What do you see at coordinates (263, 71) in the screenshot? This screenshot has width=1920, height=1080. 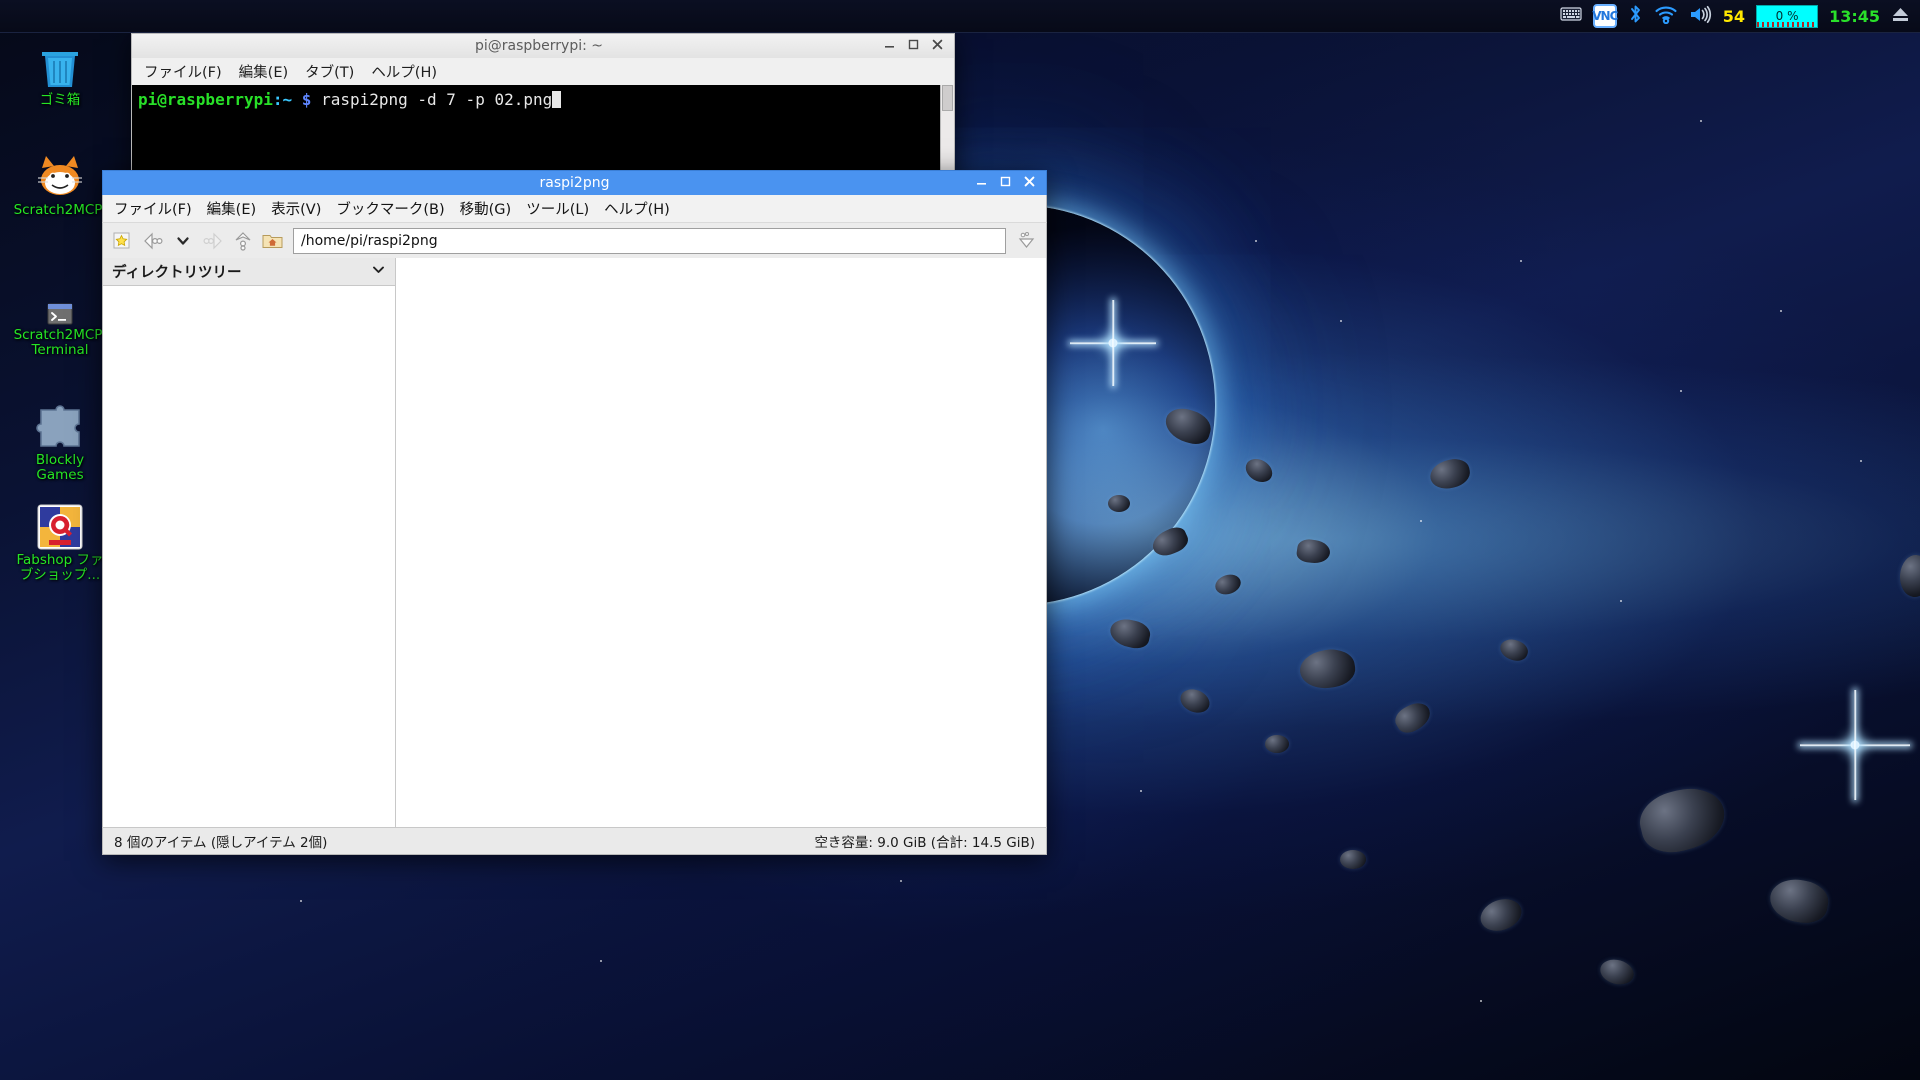 I see `terminal-menu-item-1: 編集(E)` at bounding box center [263, 71].